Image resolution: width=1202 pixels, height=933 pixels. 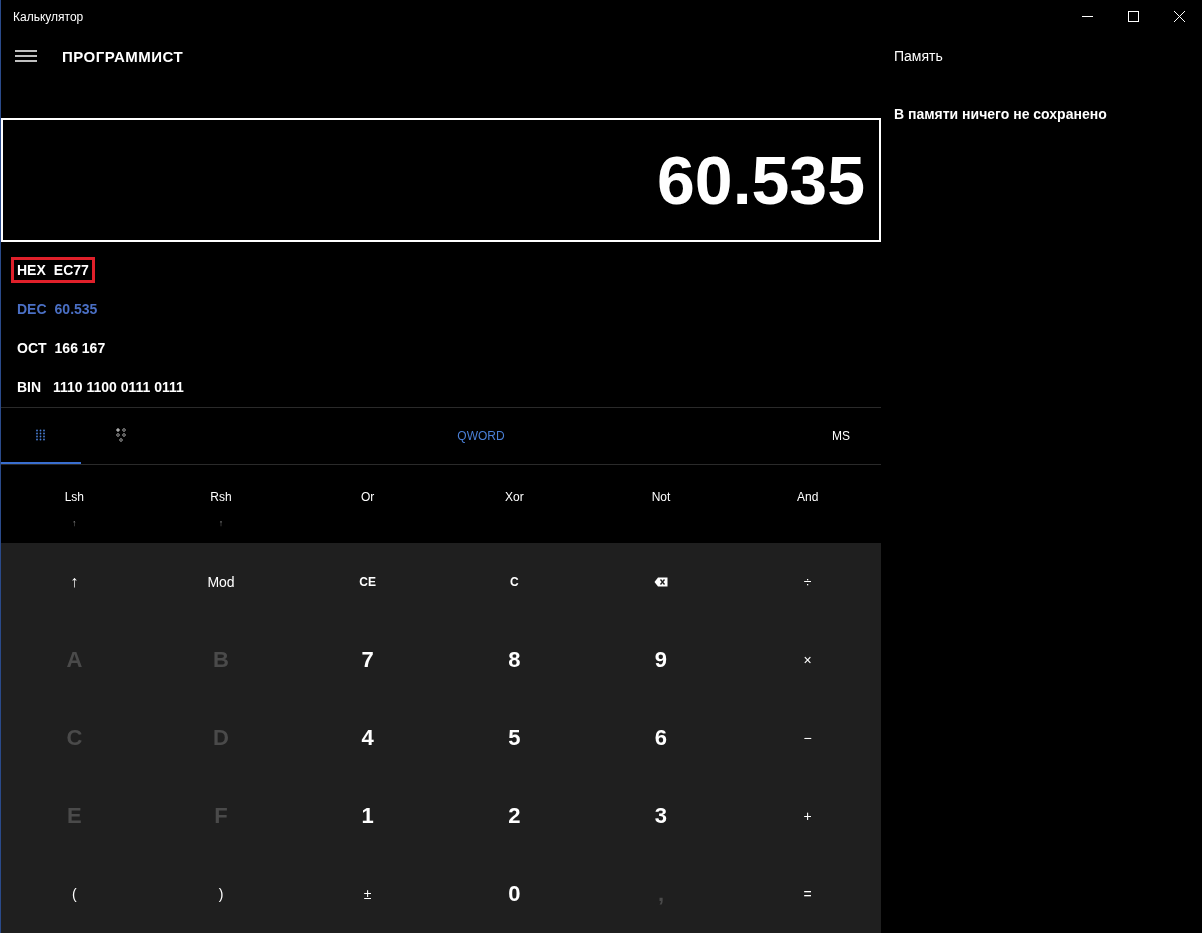 What do you see at coordinates (367, 816) in the screenshot?
I see `calculator-key: 1` at bounding box center [367, 816].